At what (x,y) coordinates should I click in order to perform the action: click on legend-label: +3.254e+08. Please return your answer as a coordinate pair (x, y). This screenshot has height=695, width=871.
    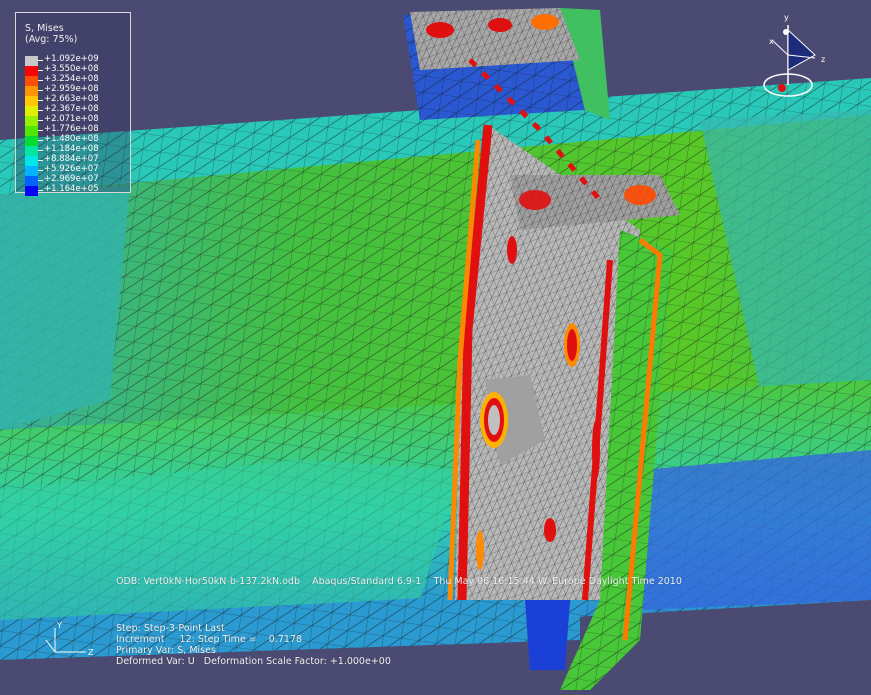
    Looking at the image, I should click on (71, 79).